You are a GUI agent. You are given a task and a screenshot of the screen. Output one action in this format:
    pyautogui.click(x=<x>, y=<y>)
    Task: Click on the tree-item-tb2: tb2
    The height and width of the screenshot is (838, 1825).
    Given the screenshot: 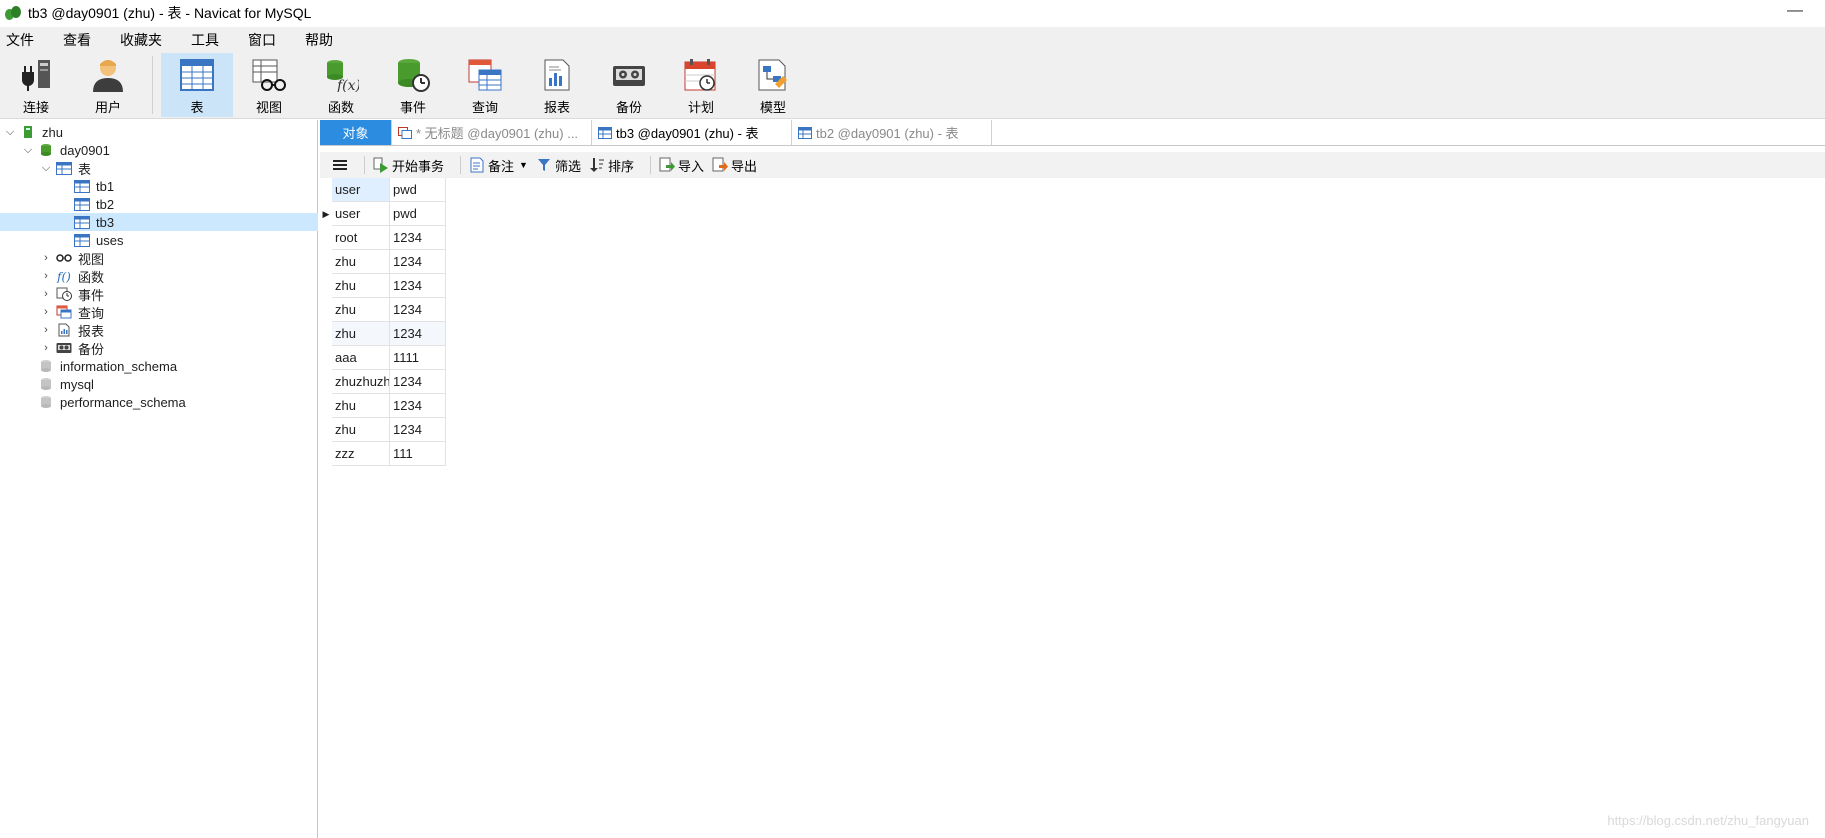 What is the action you would take?
    pyautogui.click(x=159, y=204)
    